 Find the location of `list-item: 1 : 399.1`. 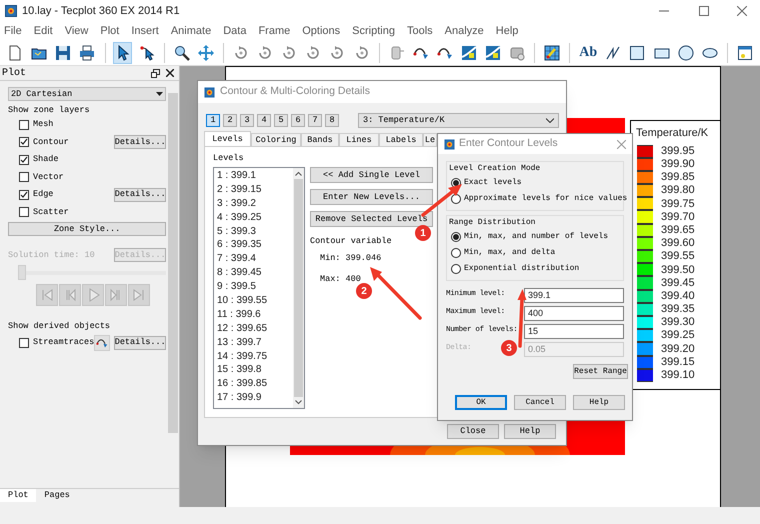

list-item: 1 : 399.1 is located at coordinates (255, 176).